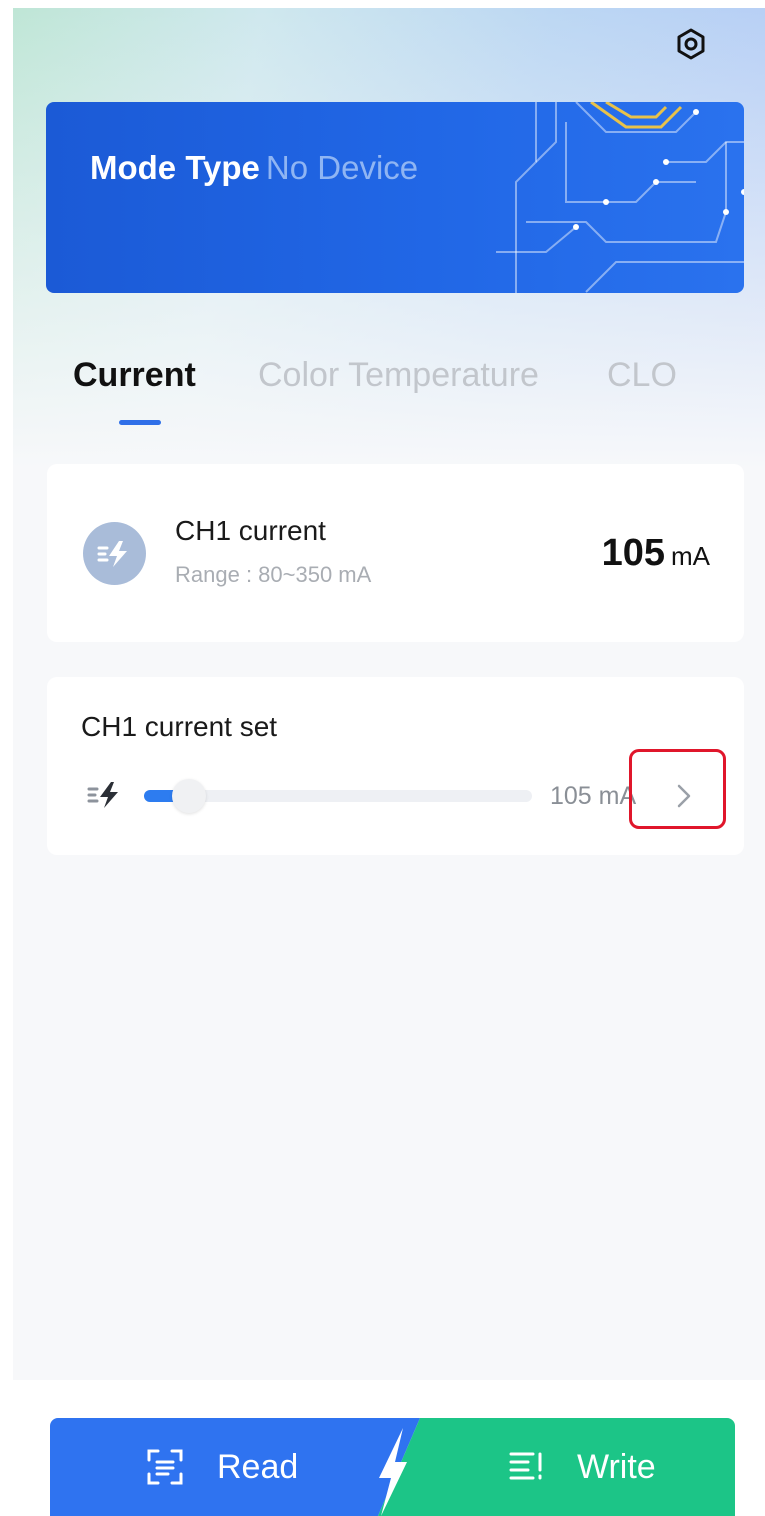 The height and width of the screenshot is (1516, 765). What do you see at coordinates (642, 375) in the screenshot?
I see `tab-clo: CLO` at bounding box center [642, 375].